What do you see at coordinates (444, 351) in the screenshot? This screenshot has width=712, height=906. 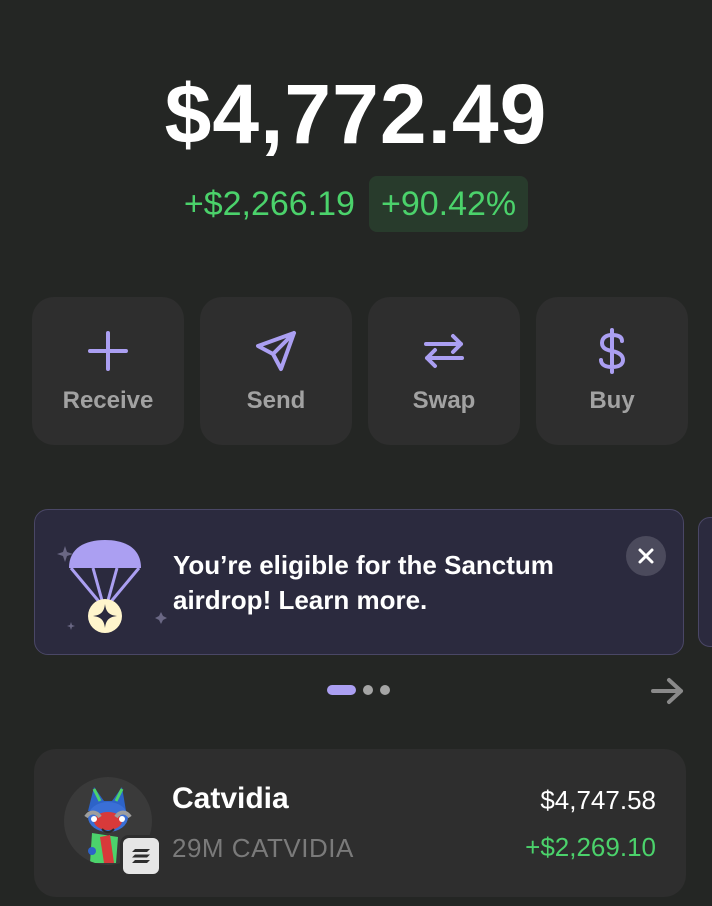 I see `swap-icon` at bounding box center [444, 351].